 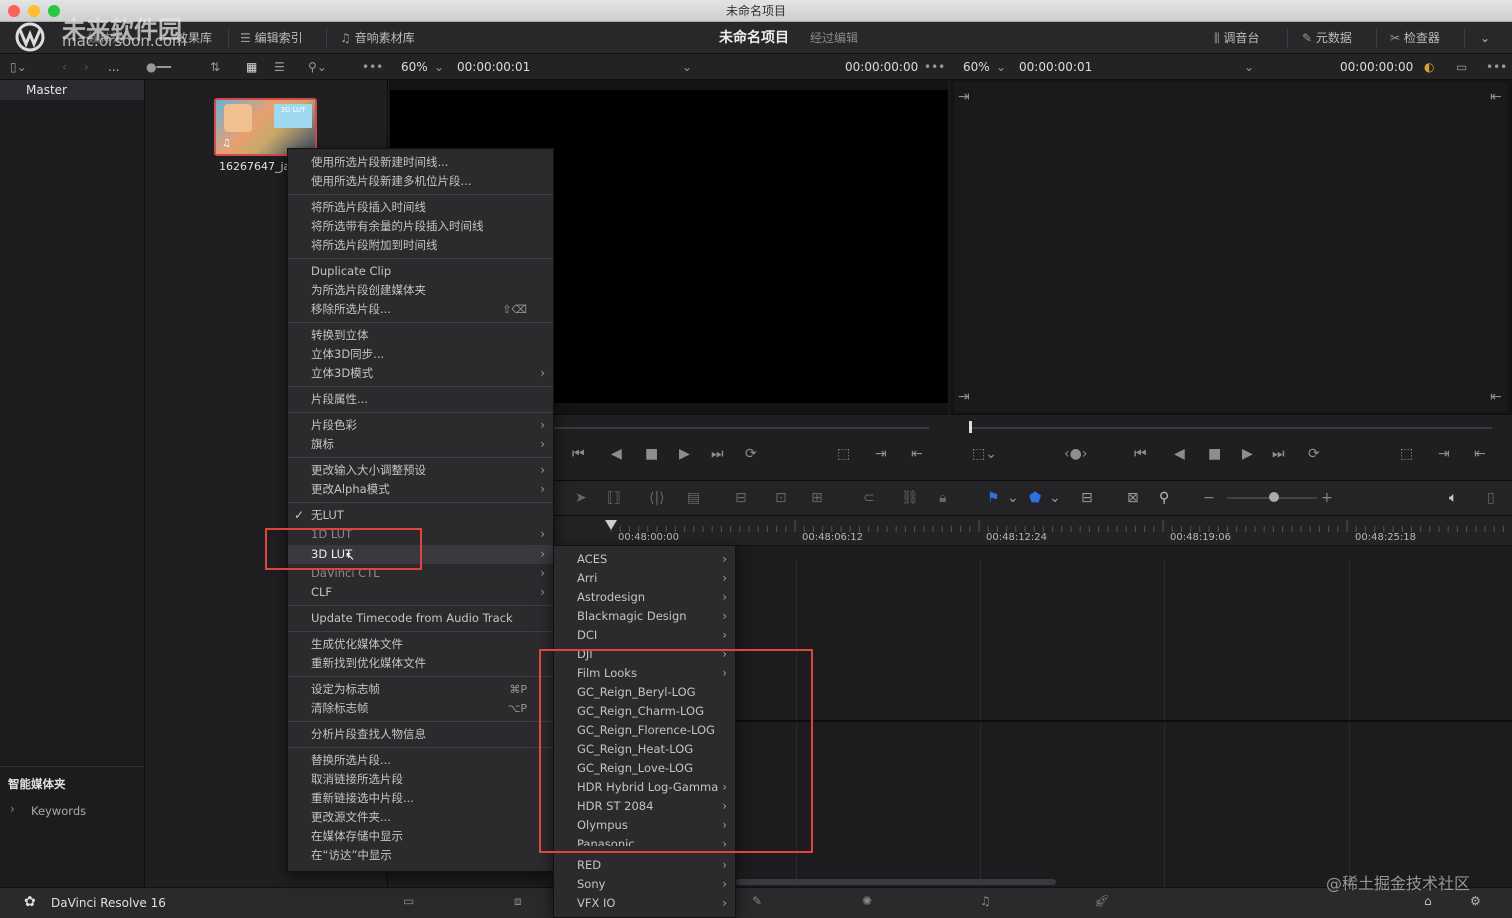 What do you see at coordinates (581, 498) in the screenshot?
I see `select-tool-icon: ➤` at bounding box center [581, 498].